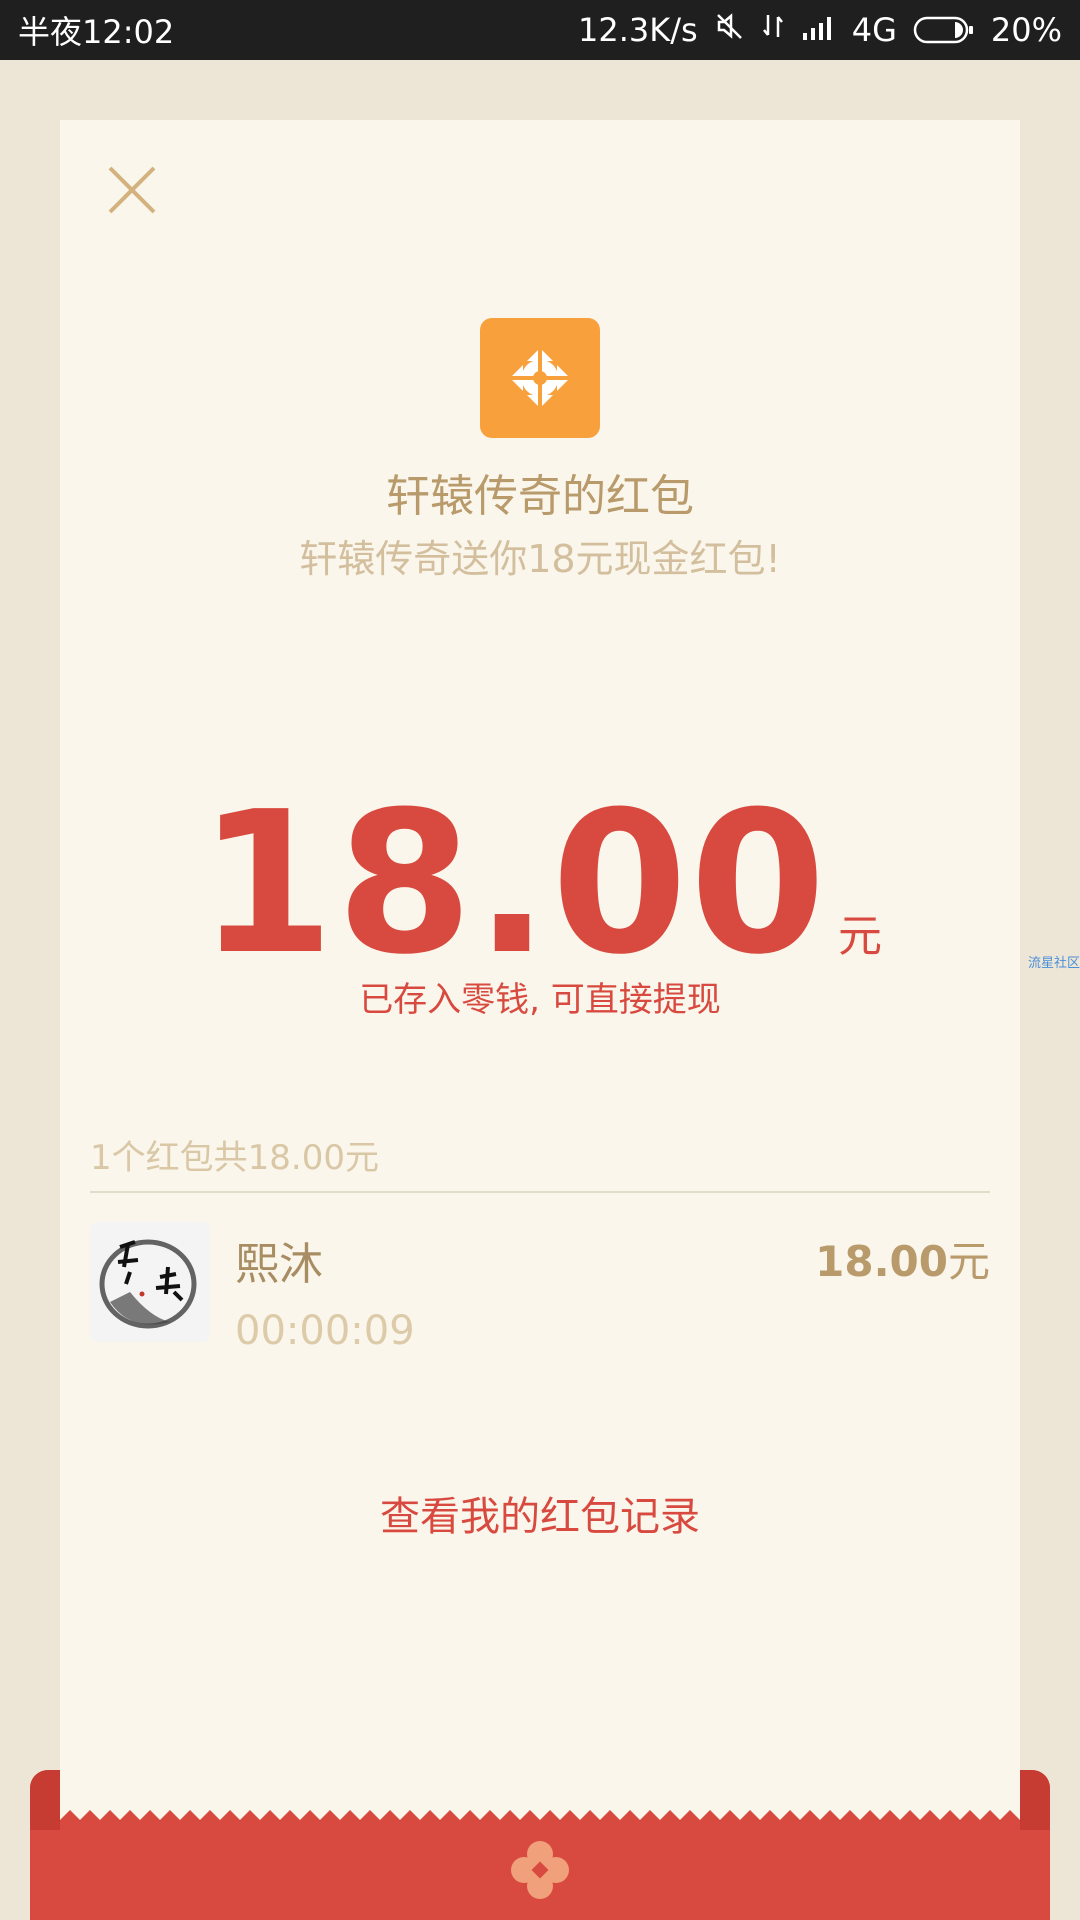  What do you see at coordinates (325, 1331) in the screenshot?
I see `receive-time: 00:00:09` at bounding box center [325, 1331].